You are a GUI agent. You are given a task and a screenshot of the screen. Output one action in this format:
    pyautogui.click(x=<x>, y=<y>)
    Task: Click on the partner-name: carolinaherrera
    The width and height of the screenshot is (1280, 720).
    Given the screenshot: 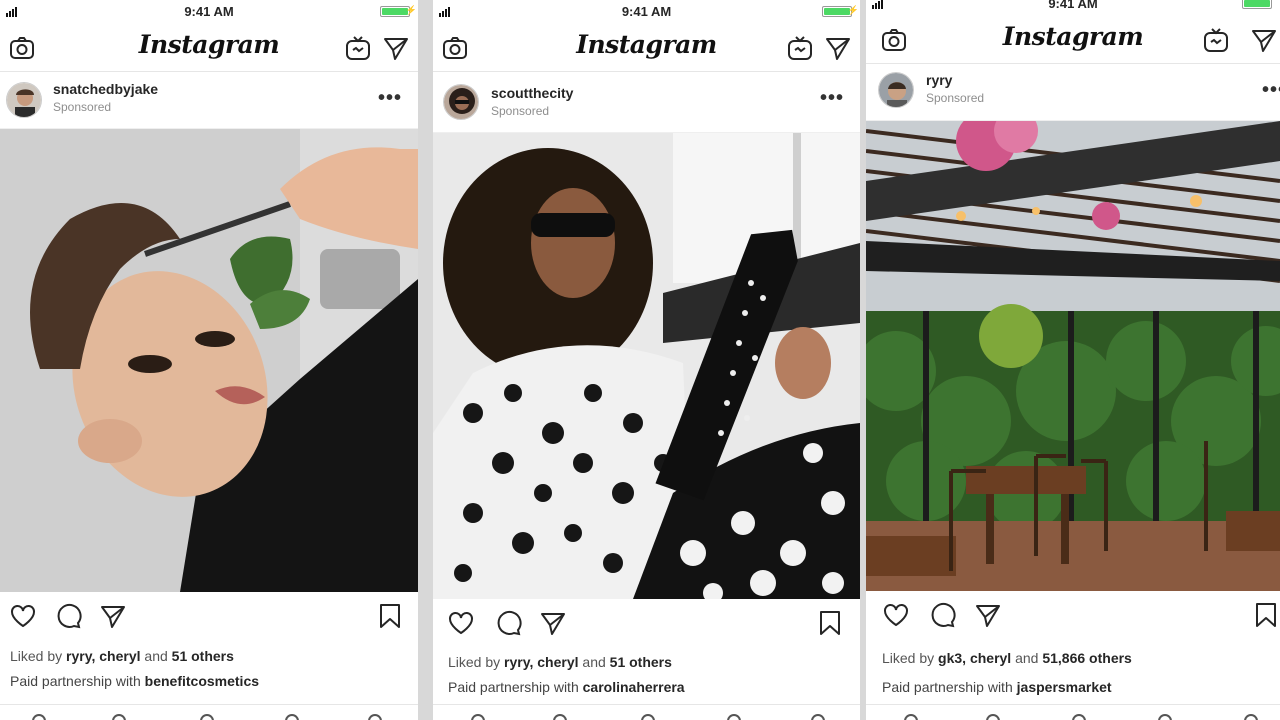 What is the action you would take?
    pyautogui.click(x=634, y=687)
    